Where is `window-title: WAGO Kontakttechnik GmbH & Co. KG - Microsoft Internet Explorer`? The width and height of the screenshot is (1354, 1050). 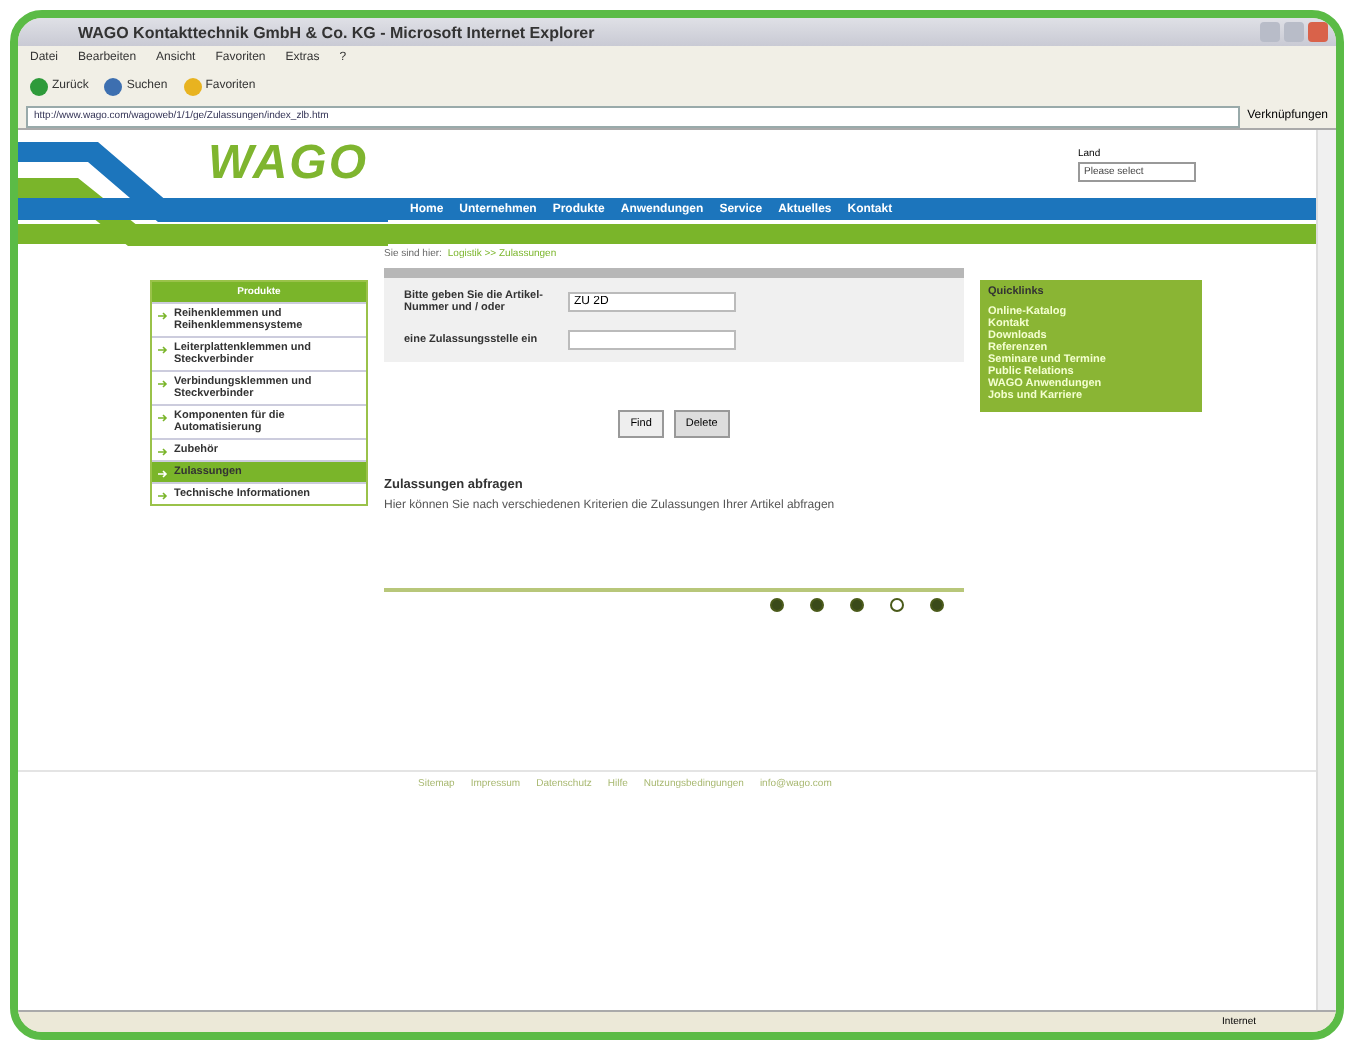 window-title: WAGO Kontakttechnik GmbH & Co. KG - Microsoft Internet Explorer is located at coordinates (336, 32).